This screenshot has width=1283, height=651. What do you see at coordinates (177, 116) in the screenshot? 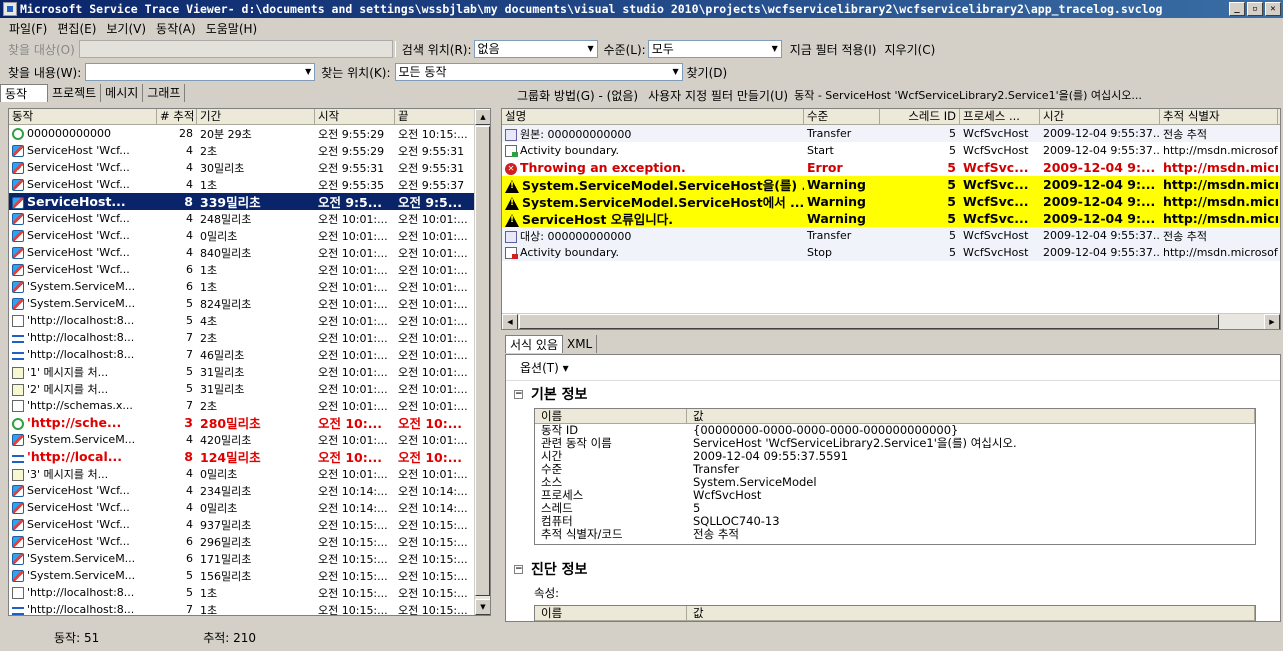
I see `column-trace-count: # 추적` at bounding box center [177, 116].